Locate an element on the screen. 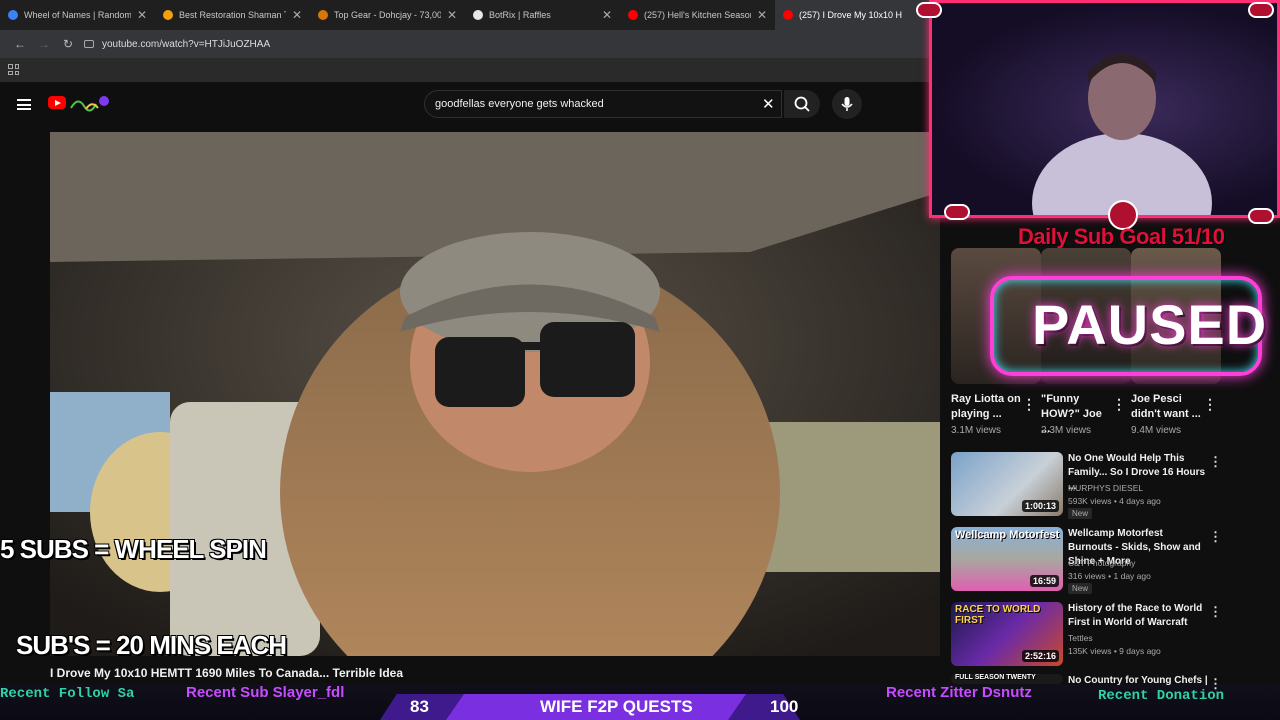 Image resolution: width=1280 pixels, height=720 pixels. streamer-image is located at coordinates (1122, 163).